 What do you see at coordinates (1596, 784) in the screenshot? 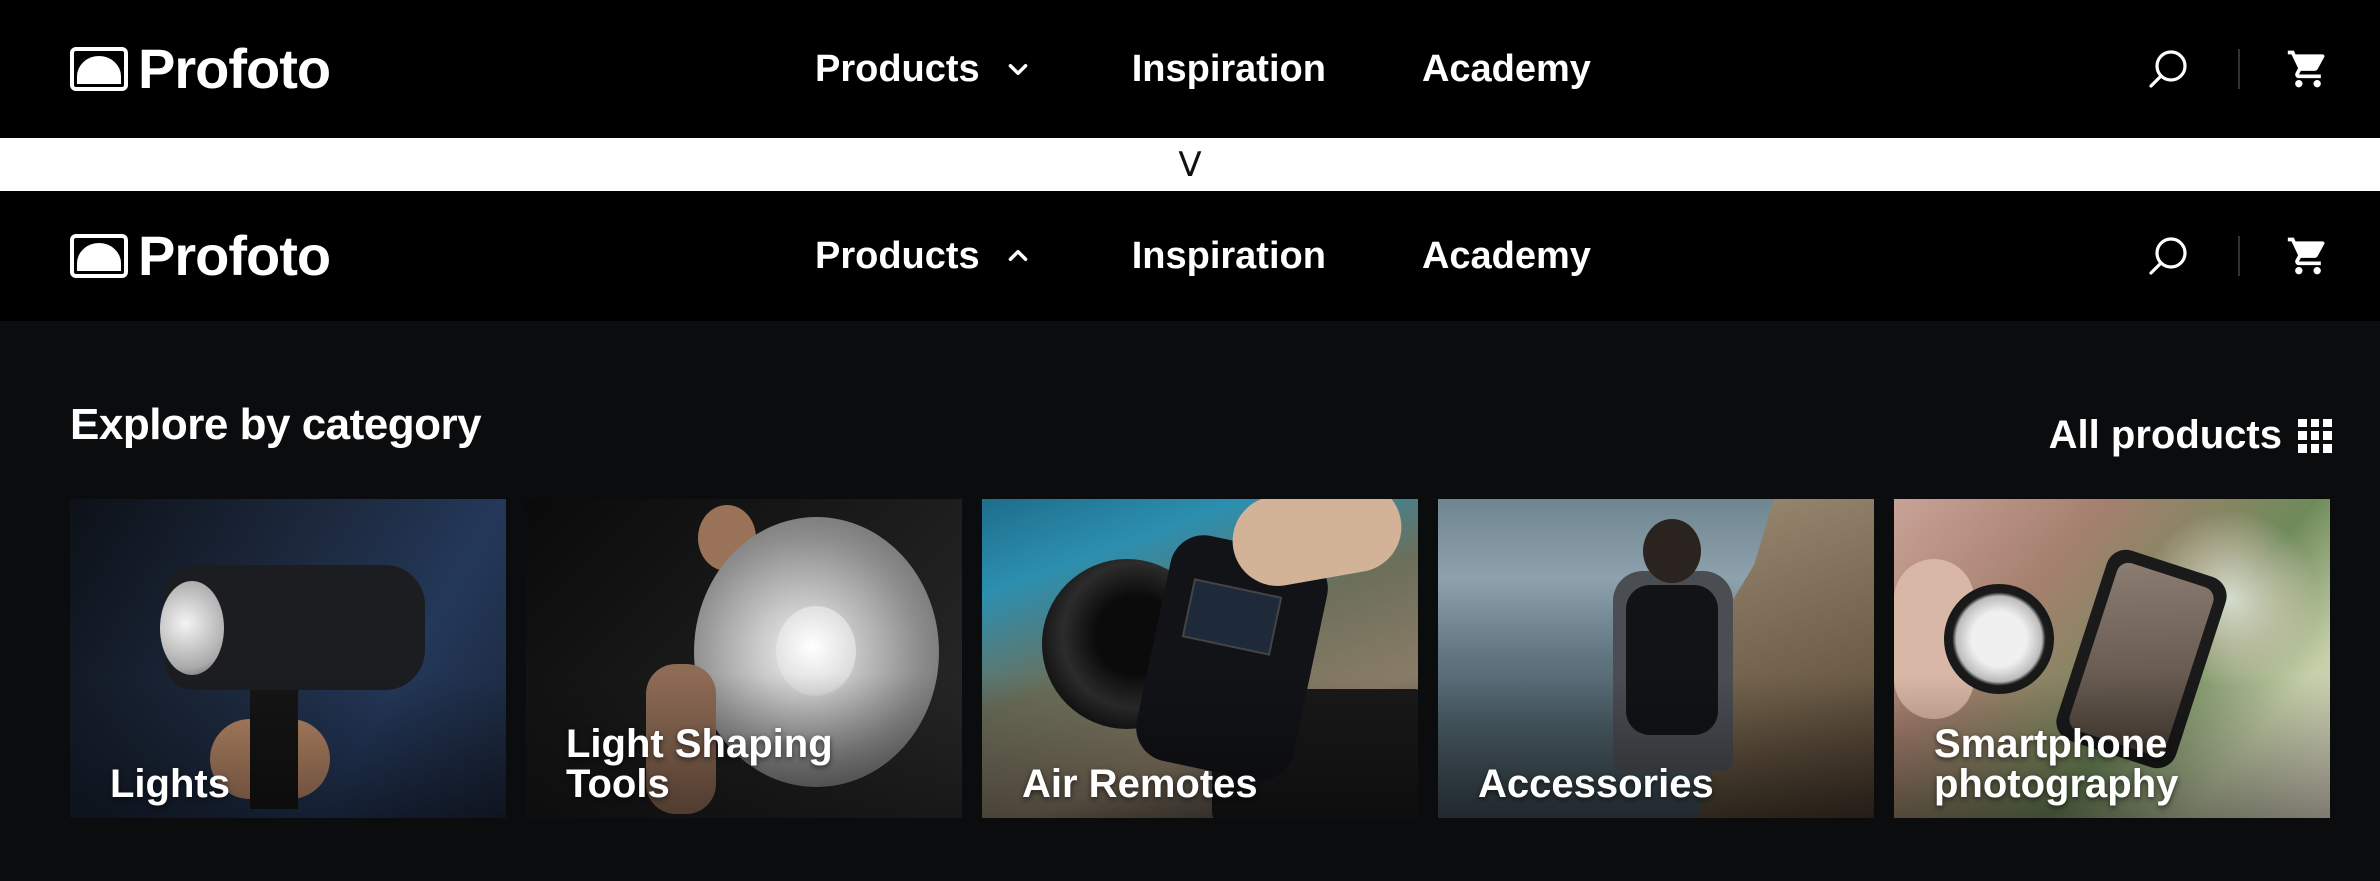
I see `category-card-label: Accessories` at bounding box center [1596, 784].